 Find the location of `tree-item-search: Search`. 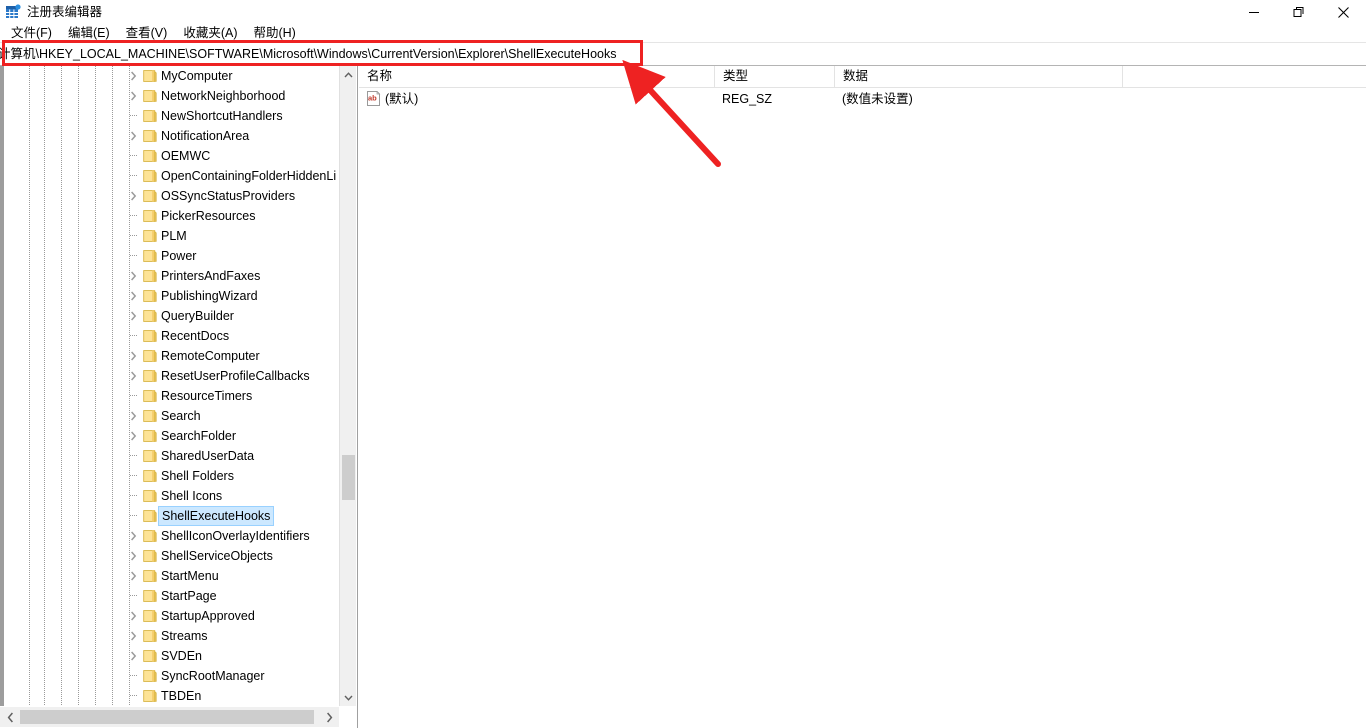

tree-item-search: Search is located at coordinates (170, 416).